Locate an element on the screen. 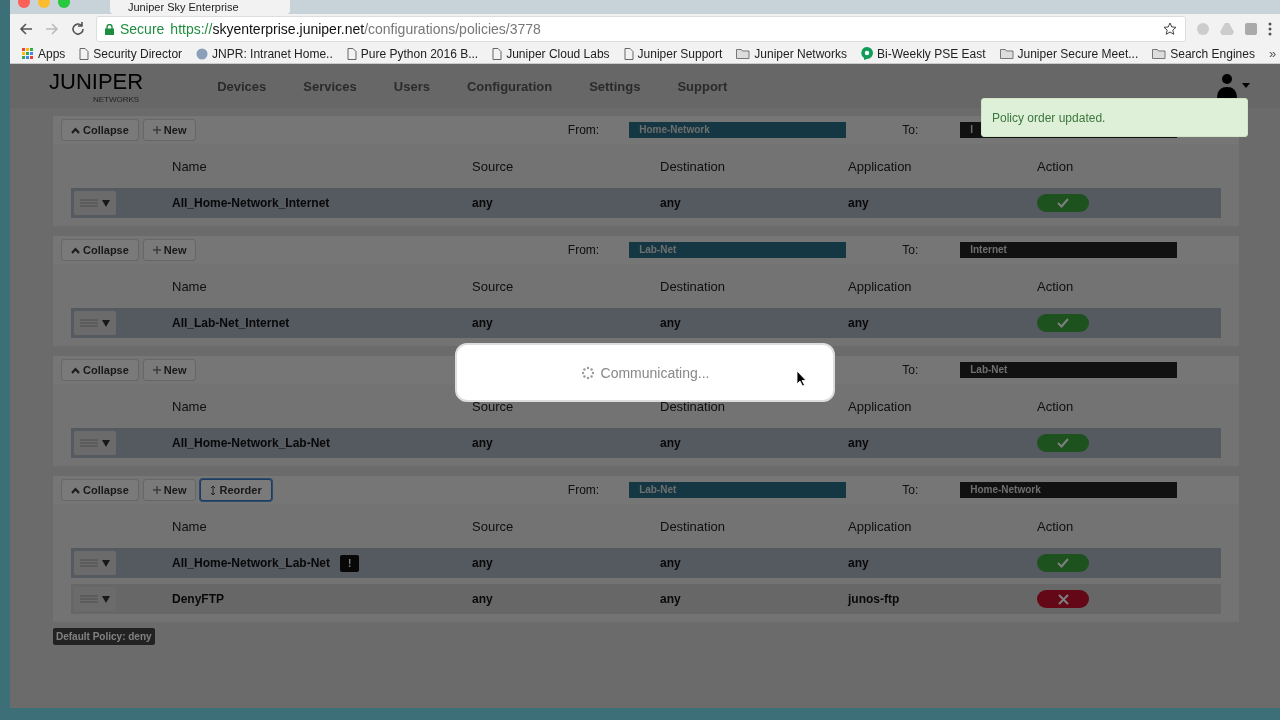  chat-icon is located at coordinates (867, 53).